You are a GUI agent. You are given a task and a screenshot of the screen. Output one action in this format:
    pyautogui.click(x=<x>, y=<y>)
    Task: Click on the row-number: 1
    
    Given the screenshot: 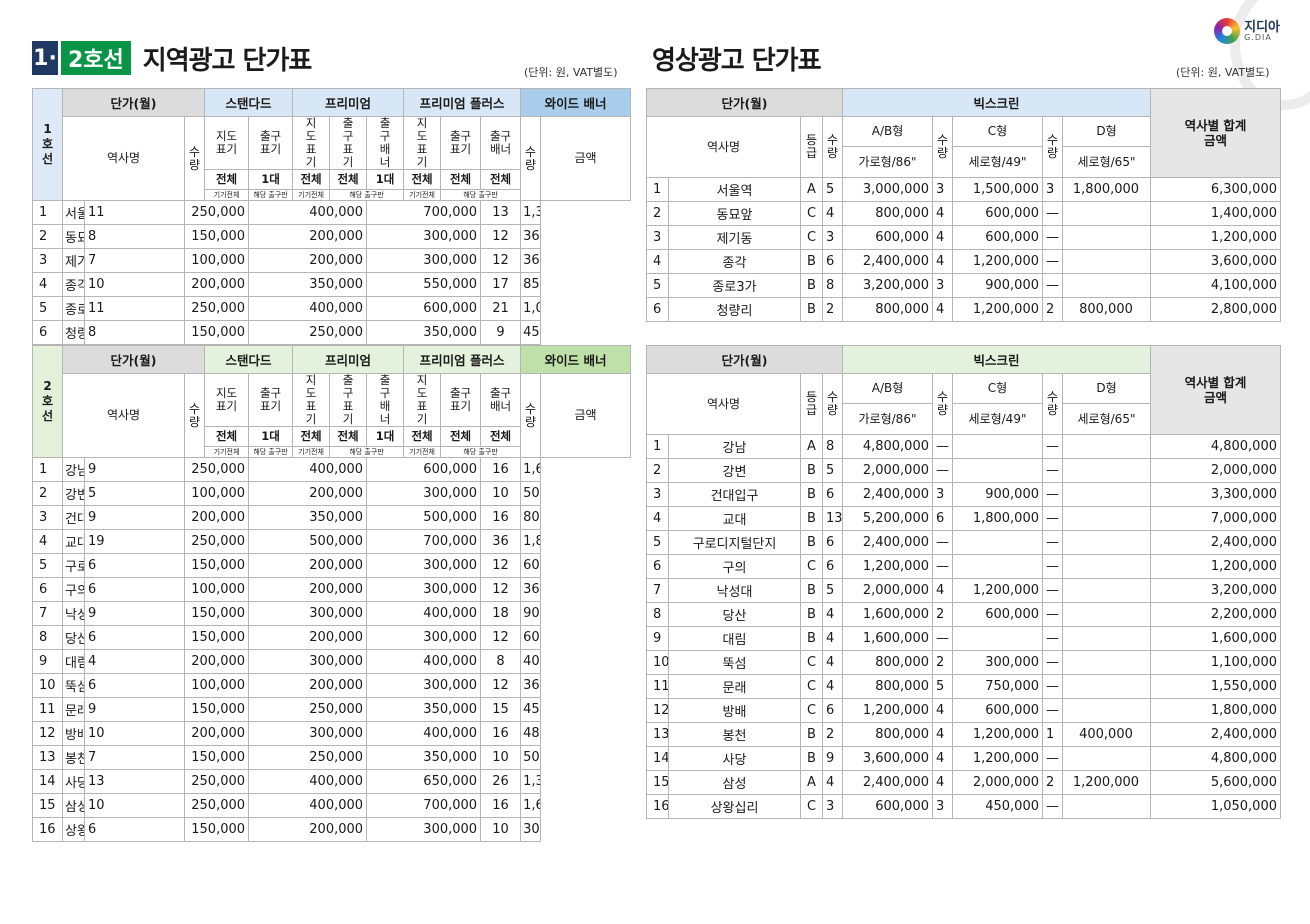 What is the action you would take?
    pyautogui.click(x=47, y=212)
    